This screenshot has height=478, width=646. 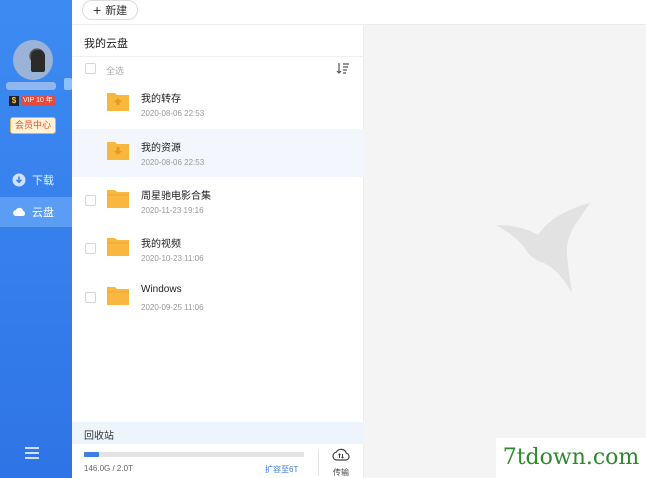 I want to click on nav-download: 下载, so click(x=36, y=180).